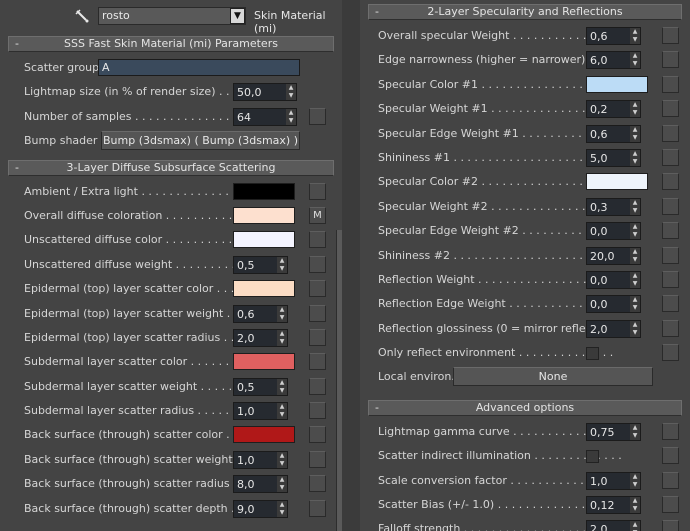  I want to click on samples-spinner: 64 ▲ ▼, so click(265, 116).